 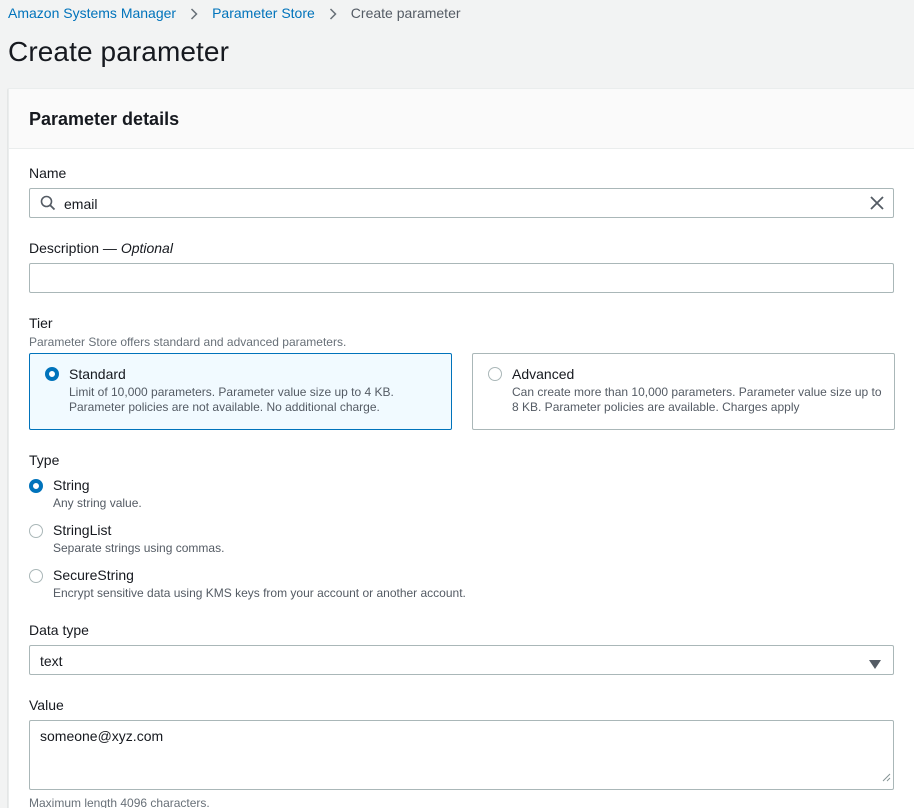 I want to click on type-stringlist-title: StringList, so click(x=82, y=530).